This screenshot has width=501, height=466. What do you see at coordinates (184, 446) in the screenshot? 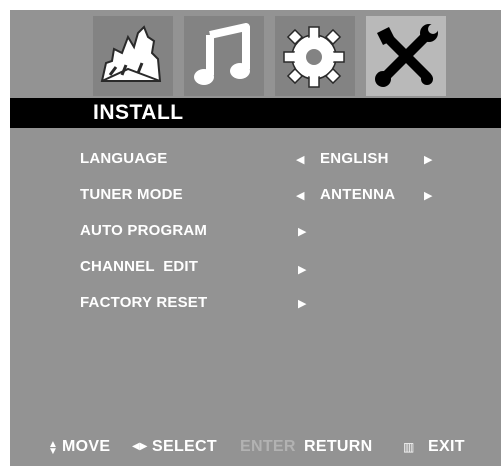
I see `footer-select: SELECT` at bounding box center [184, 446].